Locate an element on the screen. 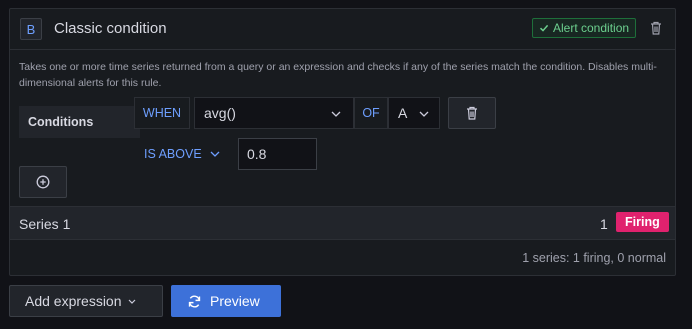  add-expression-label: Add expression is located at coordinates (73, 301).